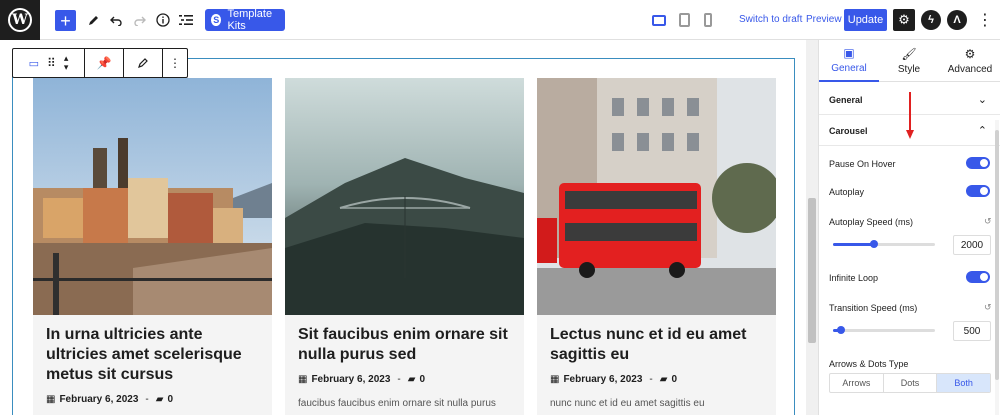  I want to click on mobile-preview-button, so click(708, 20).